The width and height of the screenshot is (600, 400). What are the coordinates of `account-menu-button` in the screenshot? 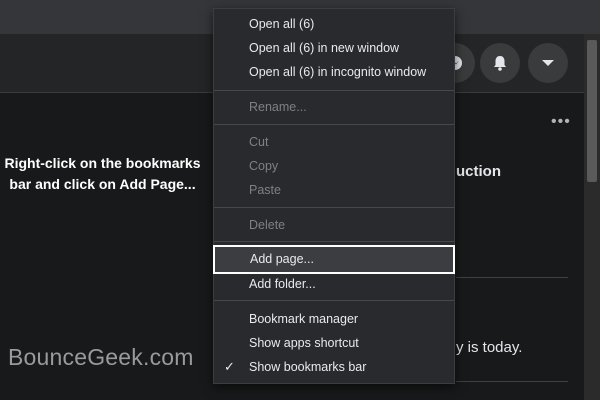 It's located at (548, 63).